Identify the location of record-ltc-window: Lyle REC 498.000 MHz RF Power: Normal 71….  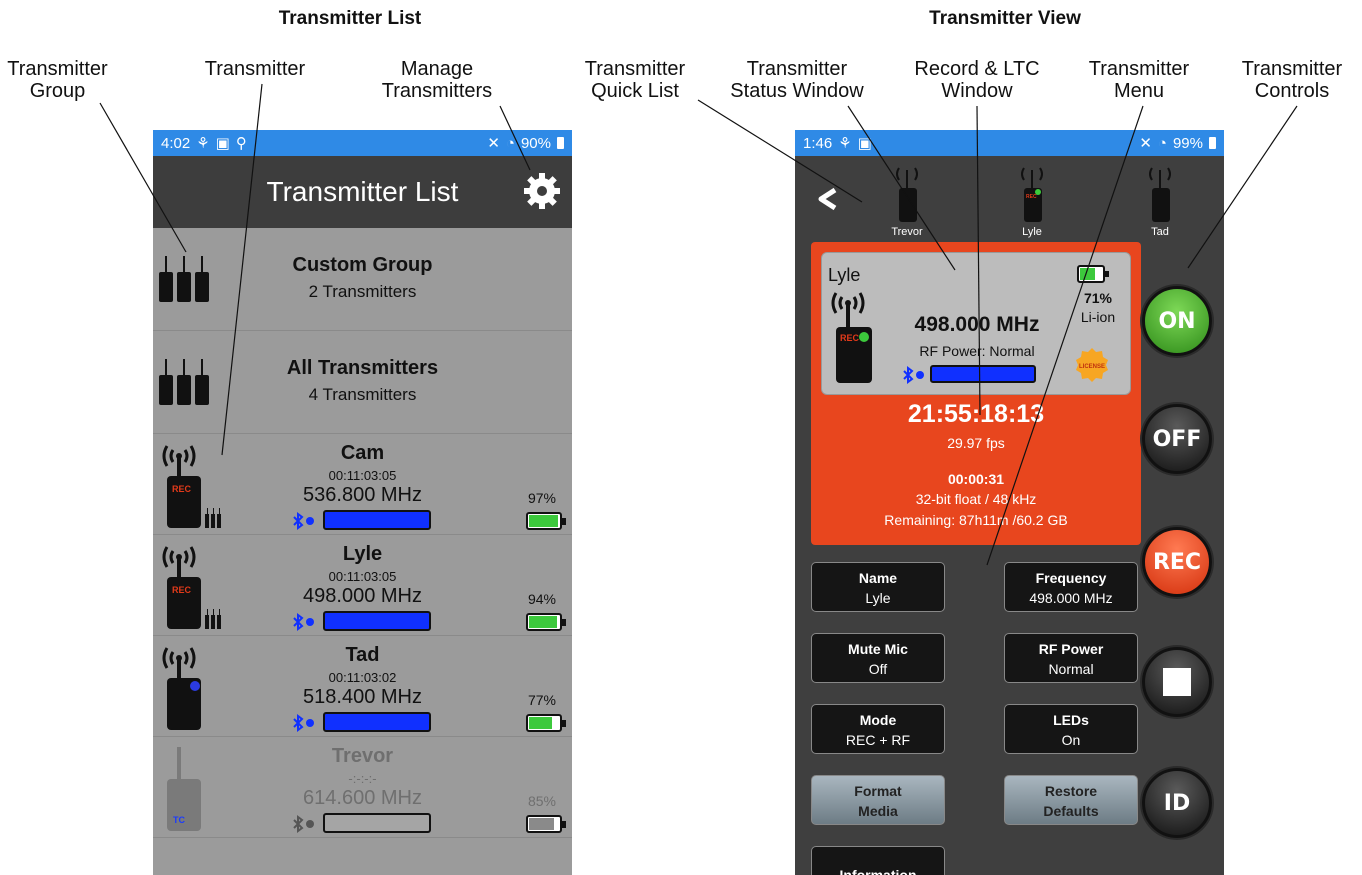
(976, 393).